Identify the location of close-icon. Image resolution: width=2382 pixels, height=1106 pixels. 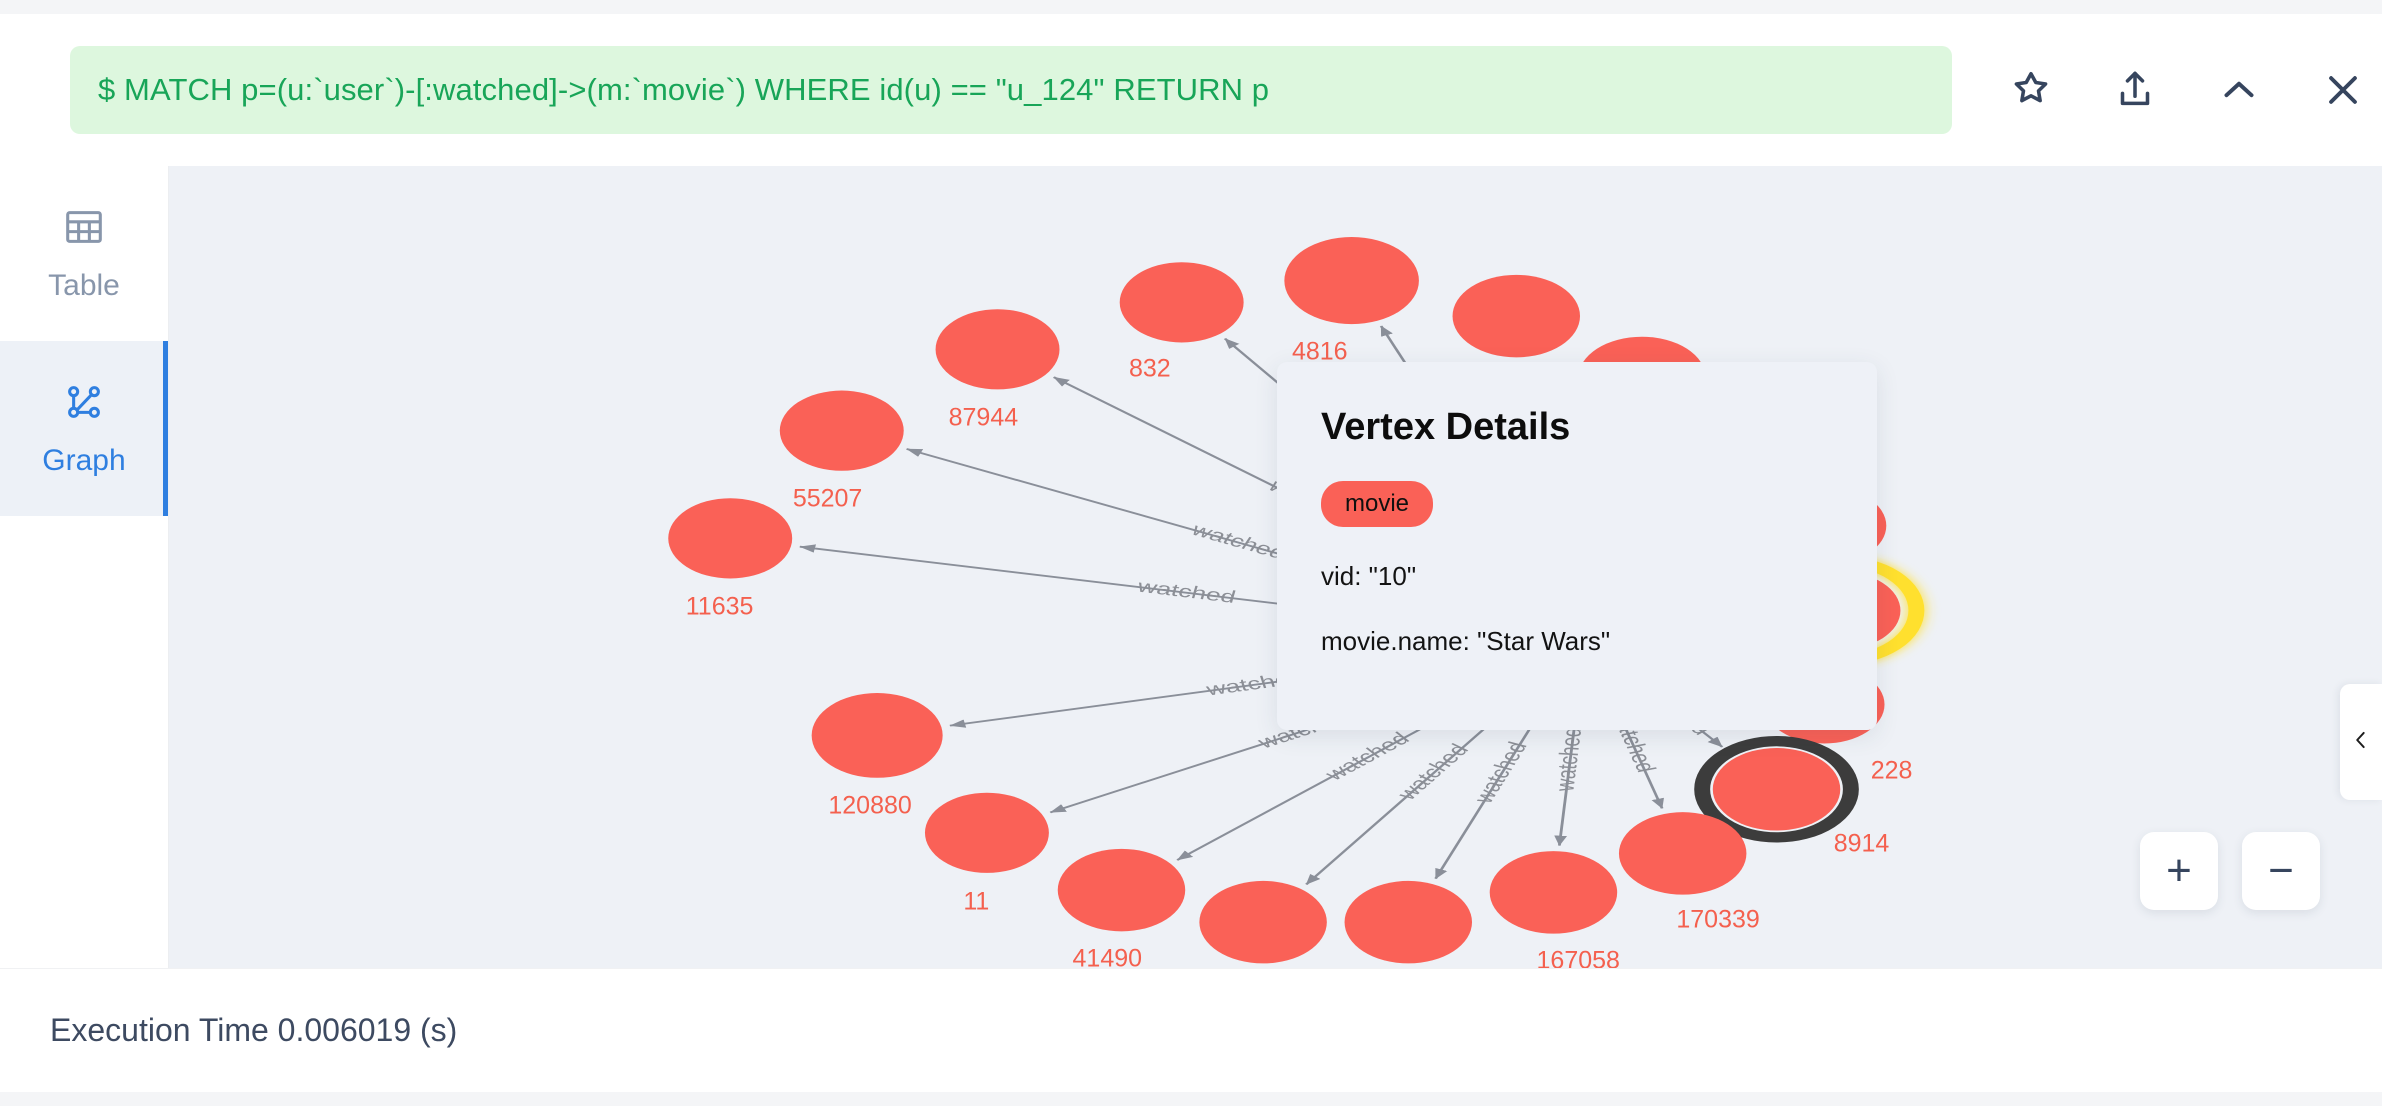
(2343, 90).